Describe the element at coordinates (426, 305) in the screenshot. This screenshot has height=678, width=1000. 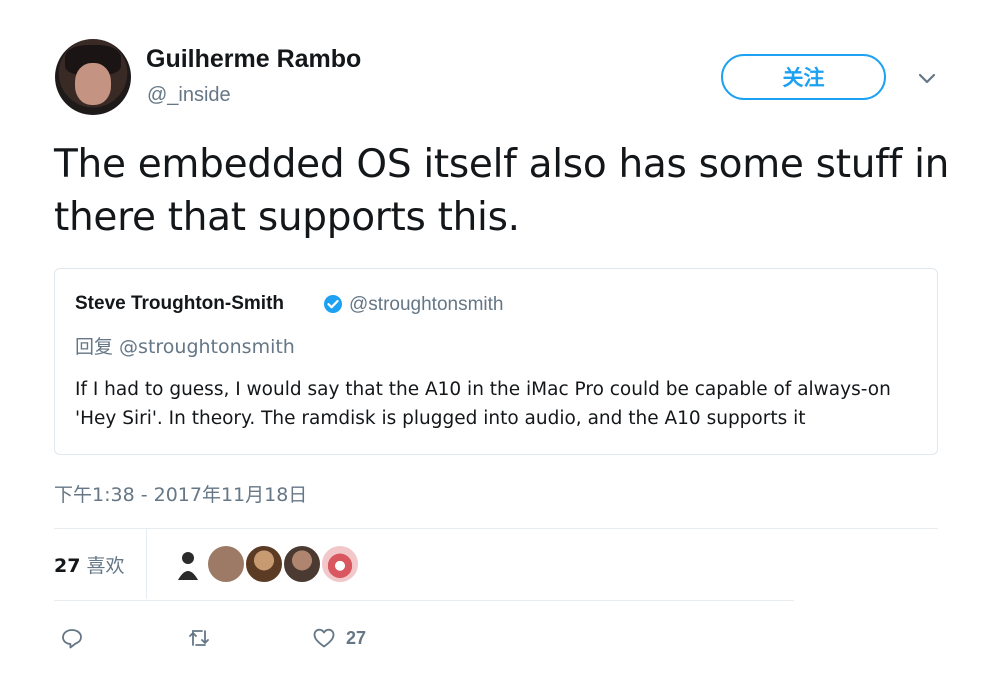
I see `quoted-author-handle: @stroughtonsmith` at that location.